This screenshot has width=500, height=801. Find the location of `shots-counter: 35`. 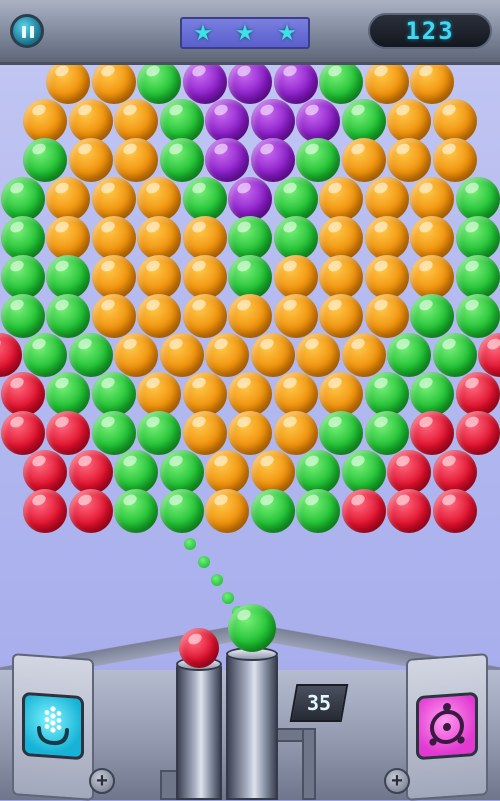

shots-counter: 35 is located at coordinates (319, 703).